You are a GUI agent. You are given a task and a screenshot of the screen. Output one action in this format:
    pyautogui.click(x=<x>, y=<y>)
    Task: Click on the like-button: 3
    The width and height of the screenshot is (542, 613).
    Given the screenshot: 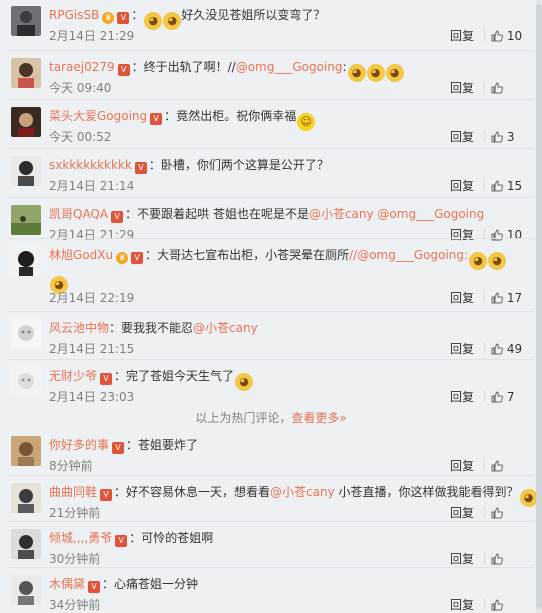 What is the action you would take?
    pyautogui.click(x=504, y=137)
    